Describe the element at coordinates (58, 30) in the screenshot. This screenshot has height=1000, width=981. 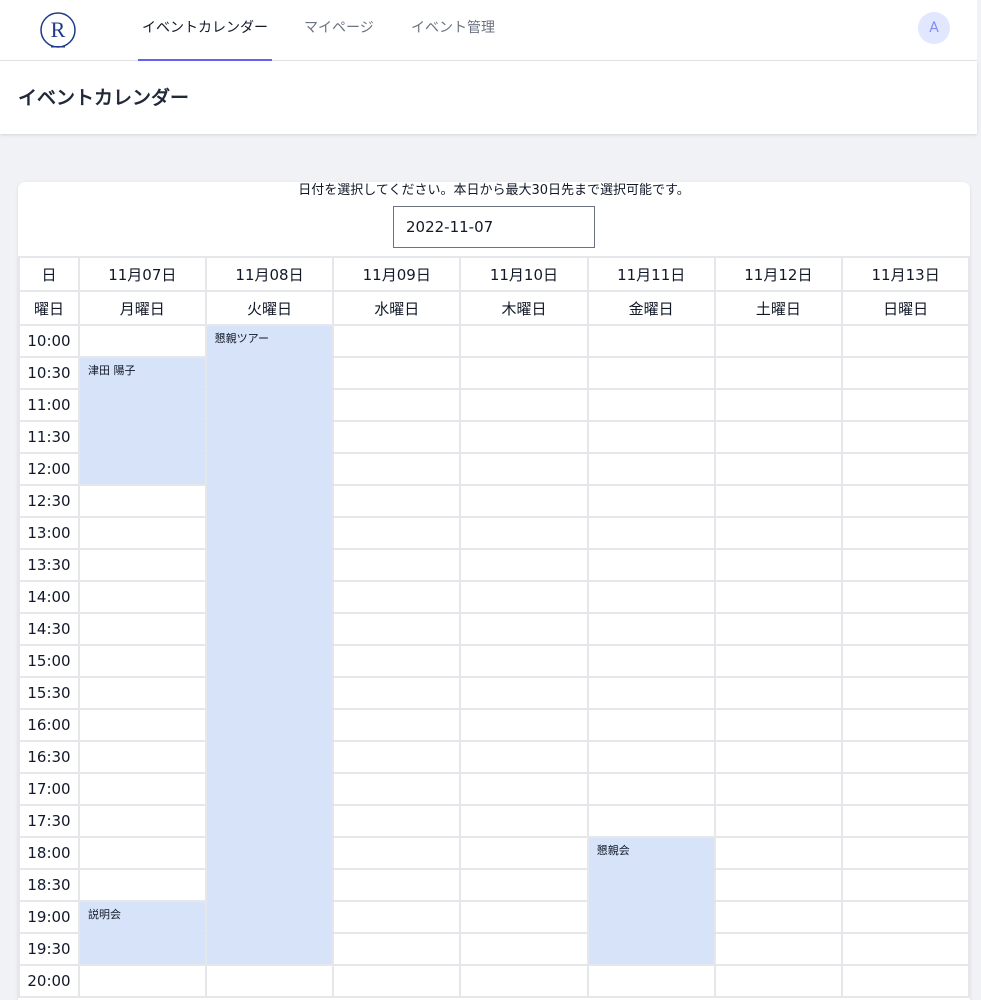
I see `logo: R` at that location.